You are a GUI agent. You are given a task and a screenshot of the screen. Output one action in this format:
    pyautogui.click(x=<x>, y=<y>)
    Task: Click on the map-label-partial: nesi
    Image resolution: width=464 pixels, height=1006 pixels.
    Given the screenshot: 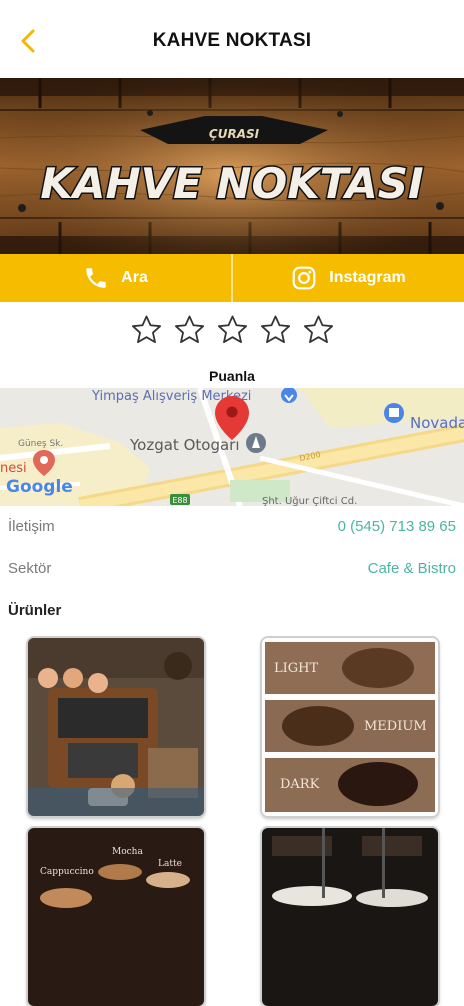 What is the action you would take?
    pyautogui.click(x=13, y=468)
    